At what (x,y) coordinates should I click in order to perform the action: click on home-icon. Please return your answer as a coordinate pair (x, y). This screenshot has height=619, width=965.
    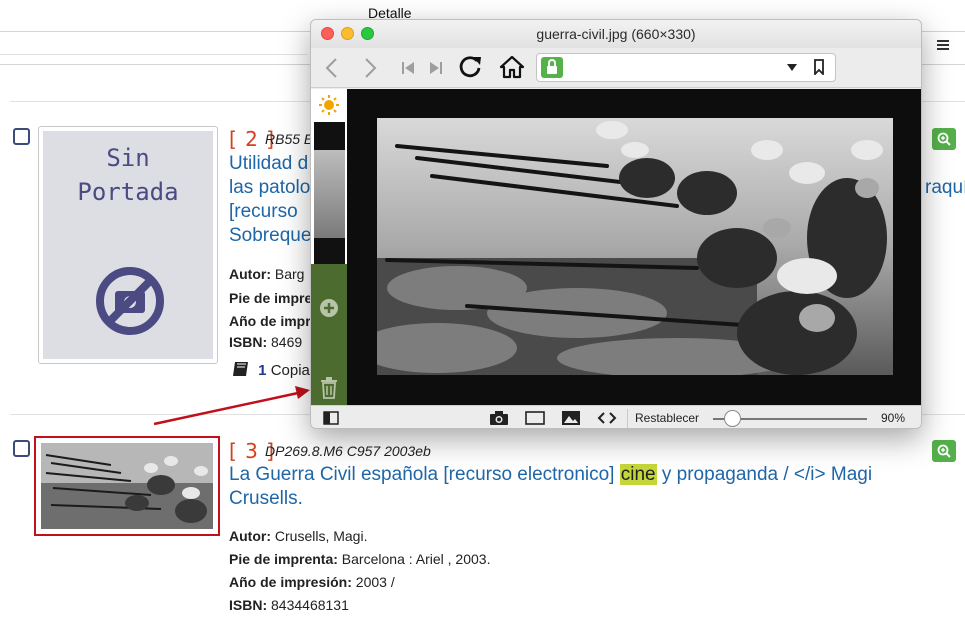
    Looking at the image, I should click on (512, 67).